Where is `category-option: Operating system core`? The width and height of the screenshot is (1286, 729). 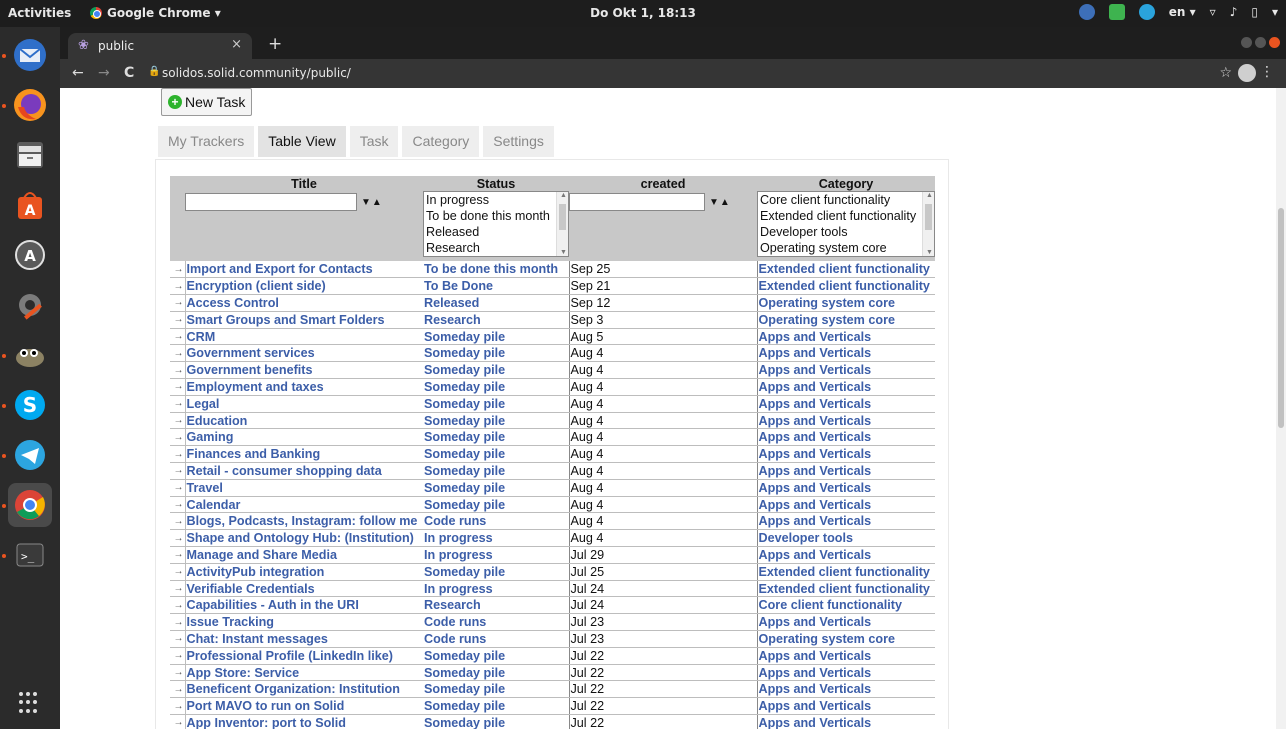 category-option: Operating system core is located at coordinates (846, 248).